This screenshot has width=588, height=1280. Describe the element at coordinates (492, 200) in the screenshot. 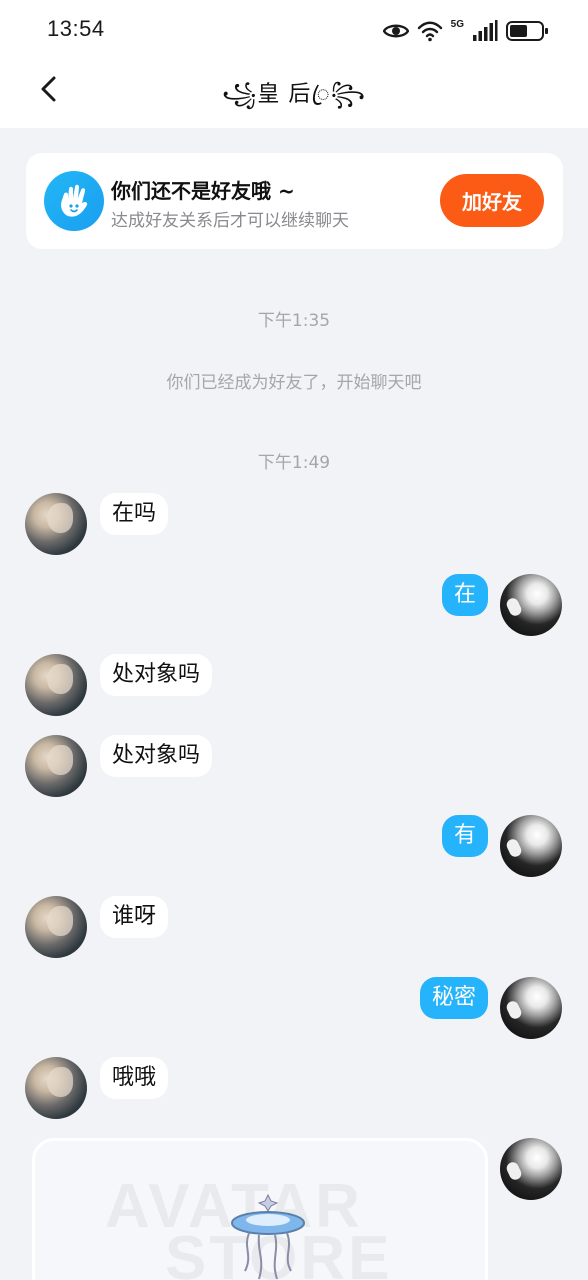

I see `add-friend-button: 加好友` at that location.